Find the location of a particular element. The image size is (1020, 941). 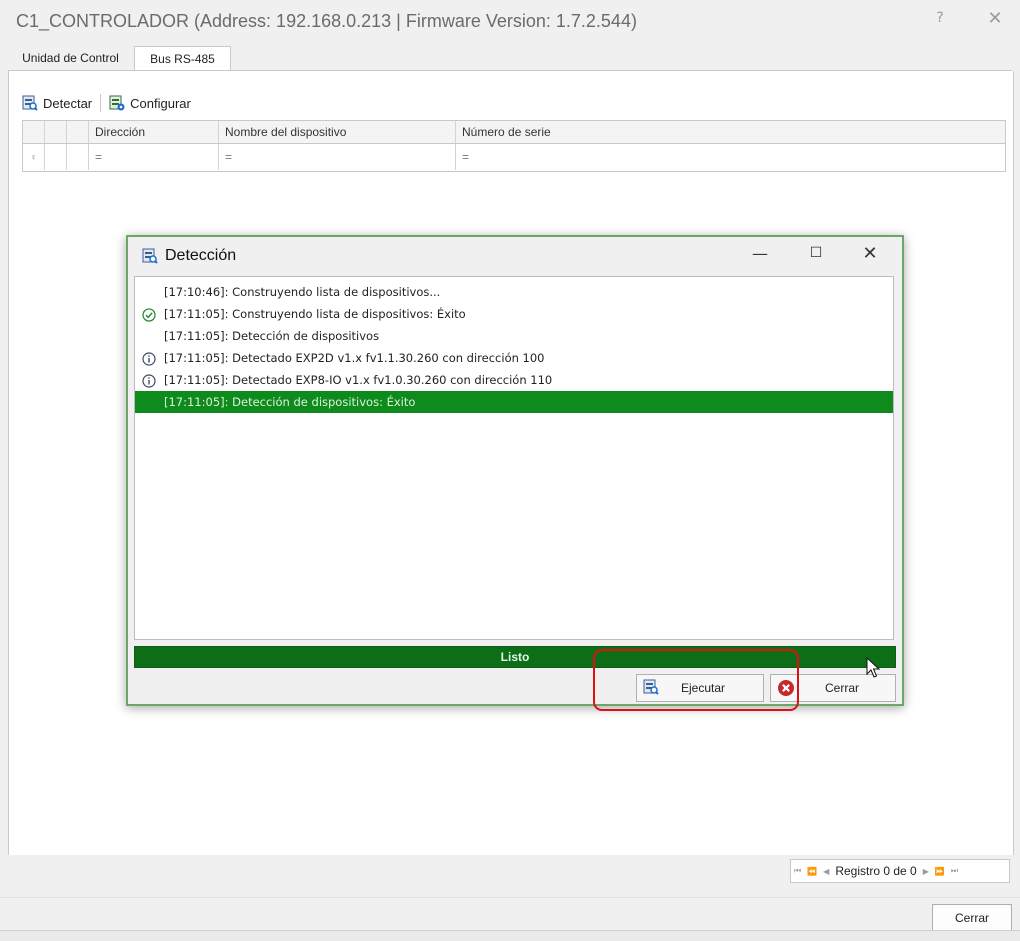

status-progress-bar: Listo is located at coordinates (515, 657).